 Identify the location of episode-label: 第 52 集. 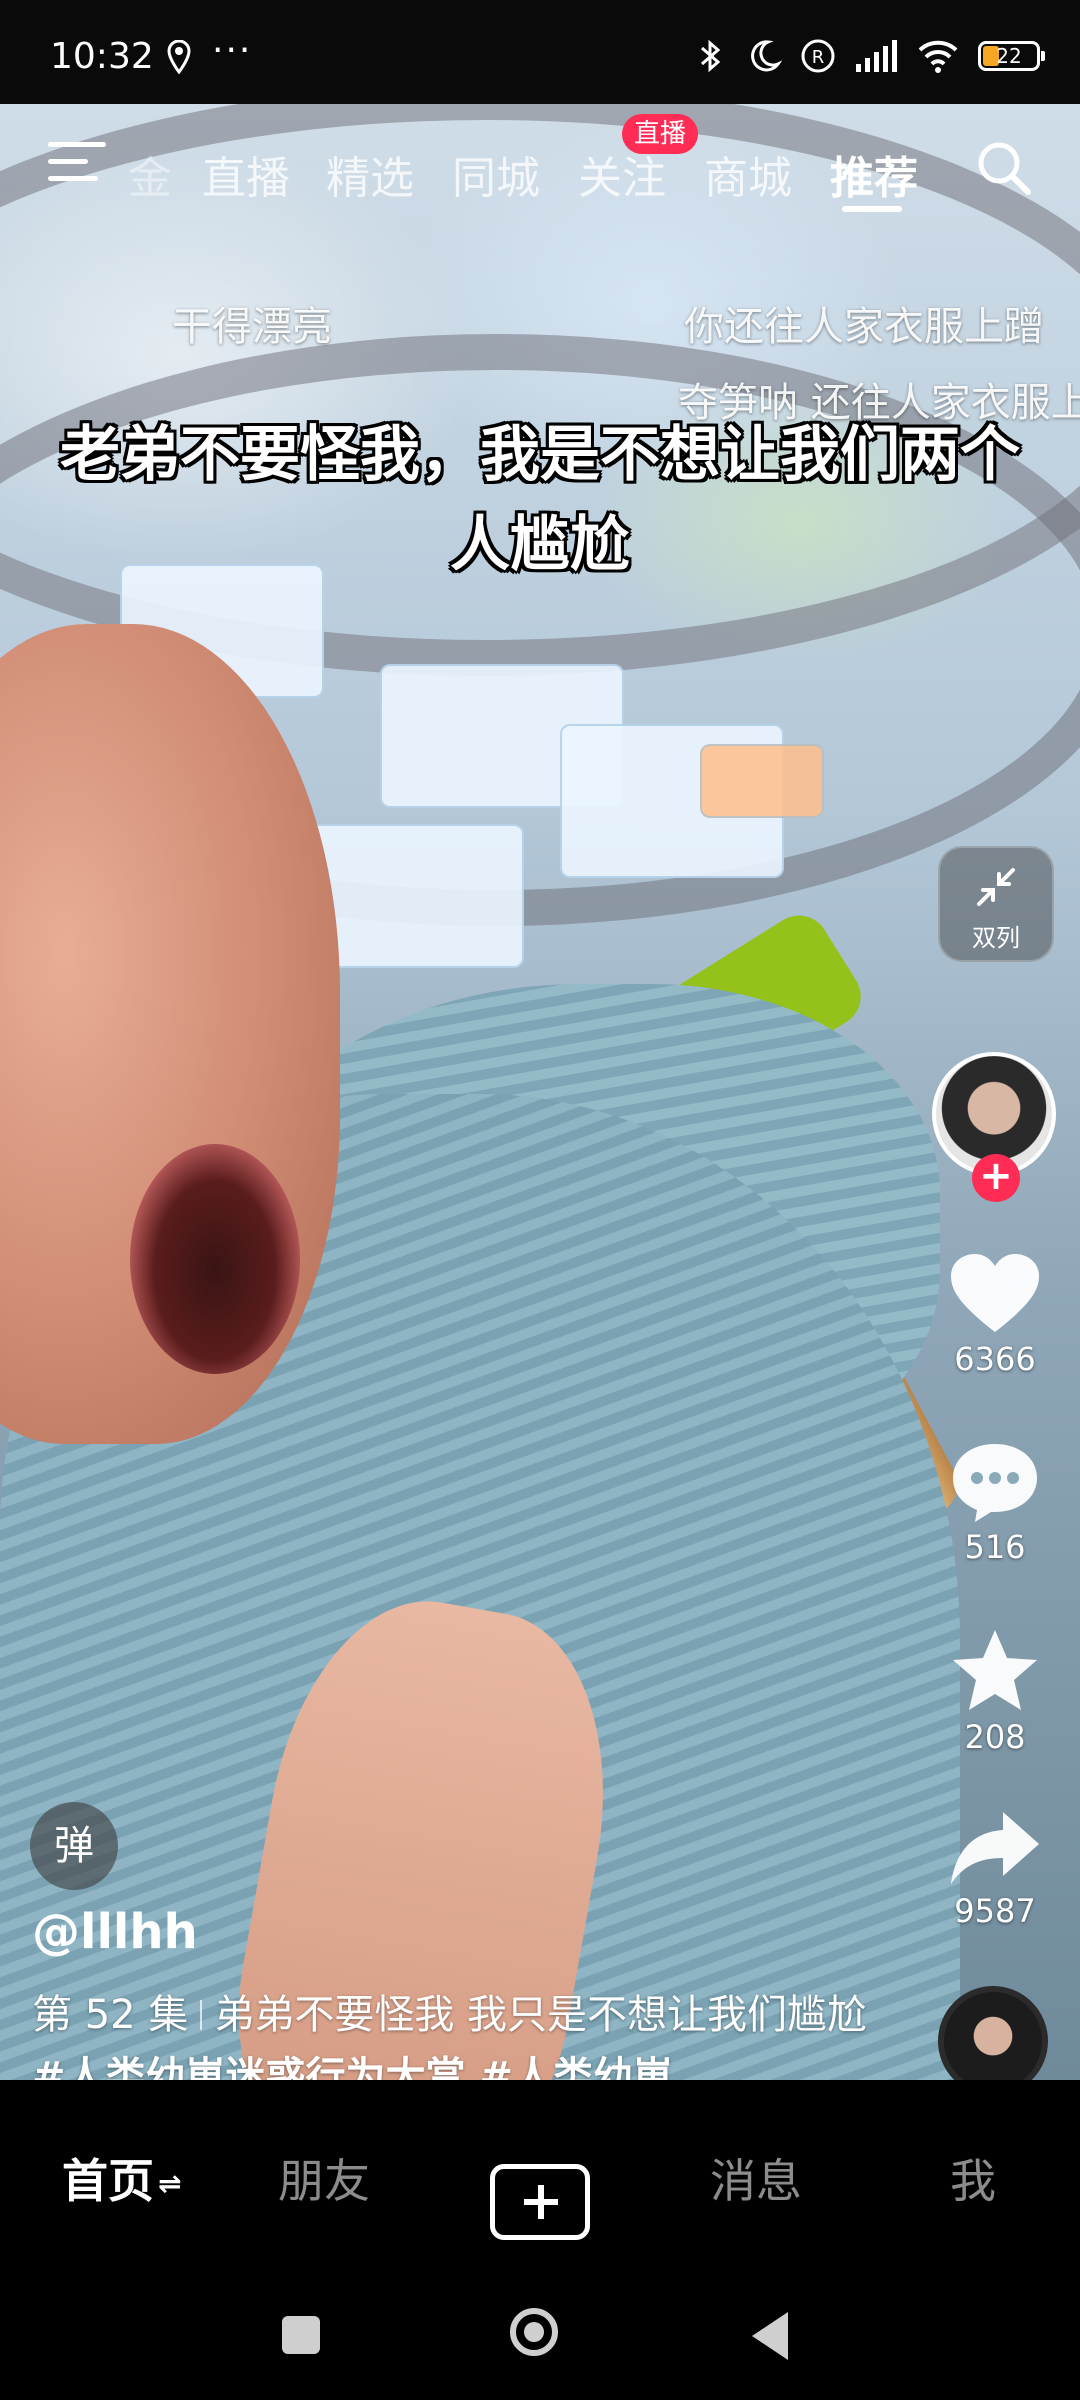
(110, 2015).